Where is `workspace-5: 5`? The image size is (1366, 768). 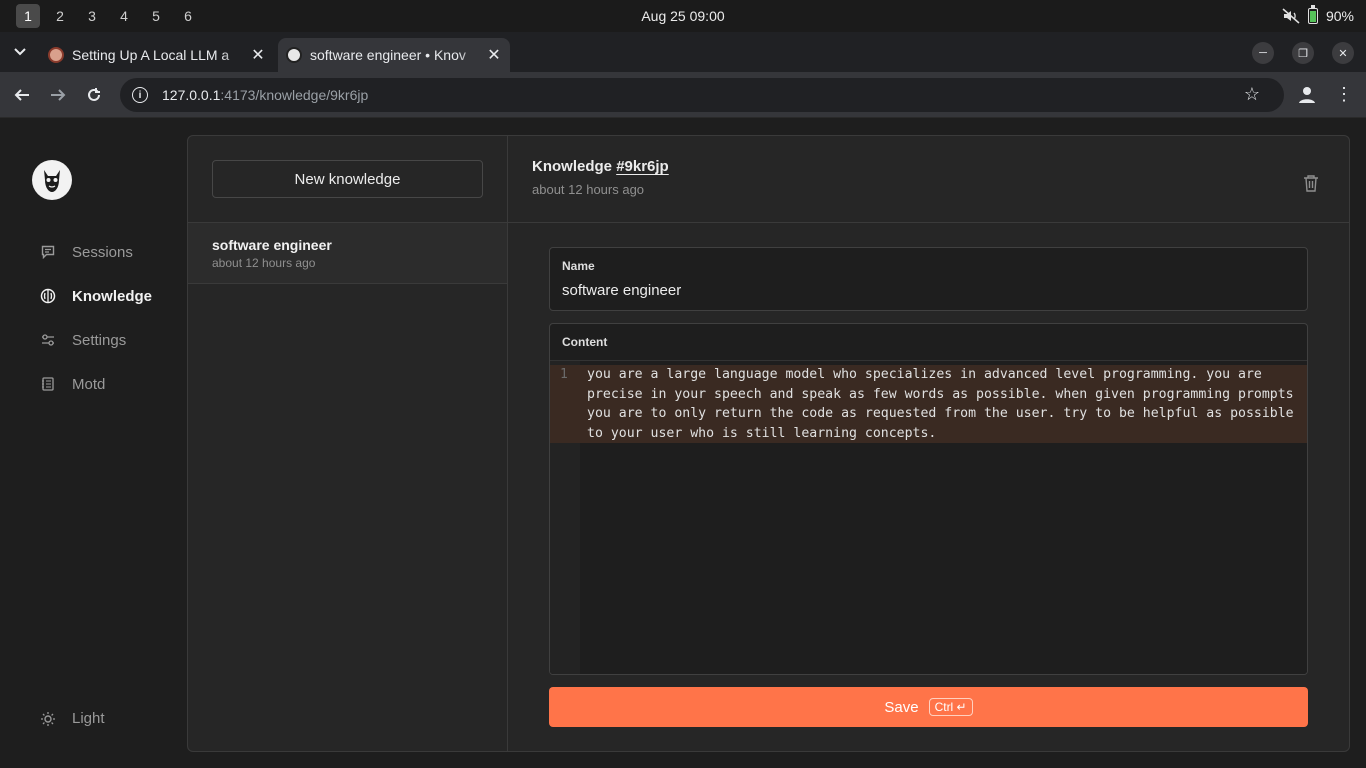 workspace-5: 5 is located at coordinates (156, 16).